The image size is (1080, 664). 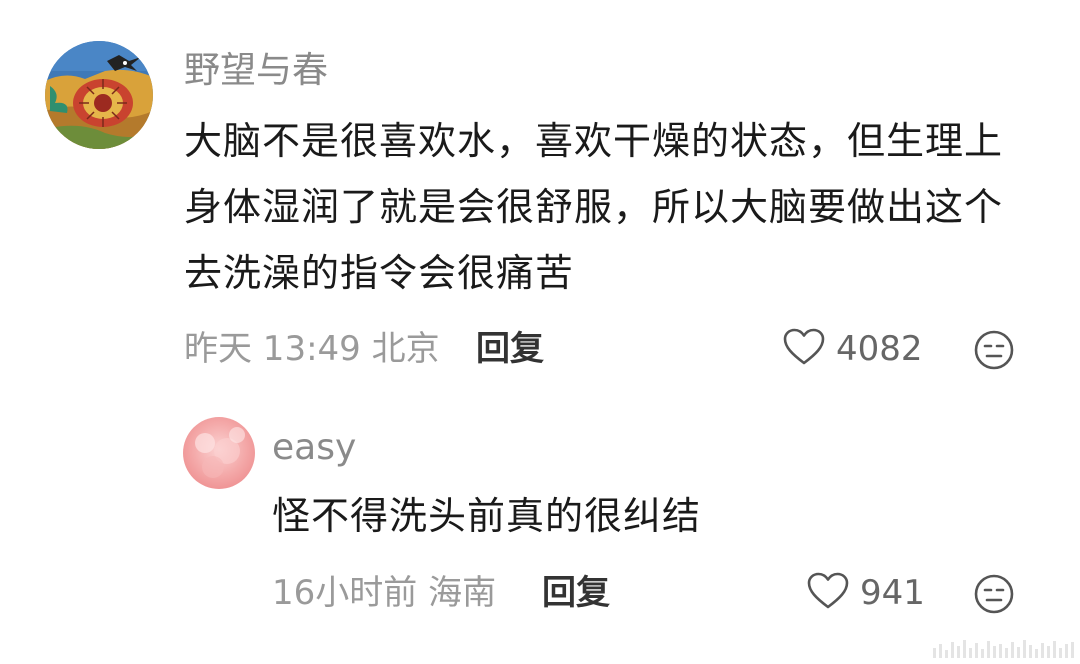 I want to click on like-count: 4082, so click(x=879, y=349).